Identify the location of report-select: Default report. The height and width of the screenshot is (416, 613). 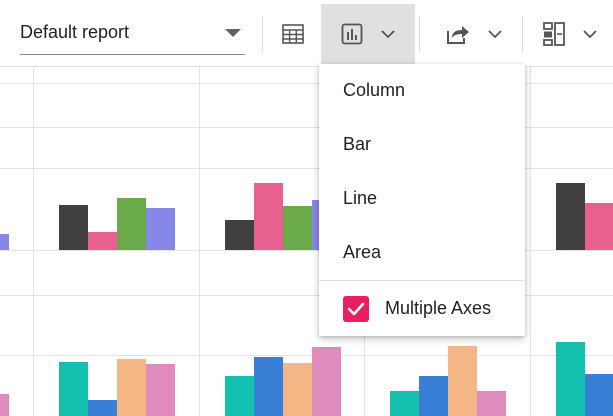
(132, 34).